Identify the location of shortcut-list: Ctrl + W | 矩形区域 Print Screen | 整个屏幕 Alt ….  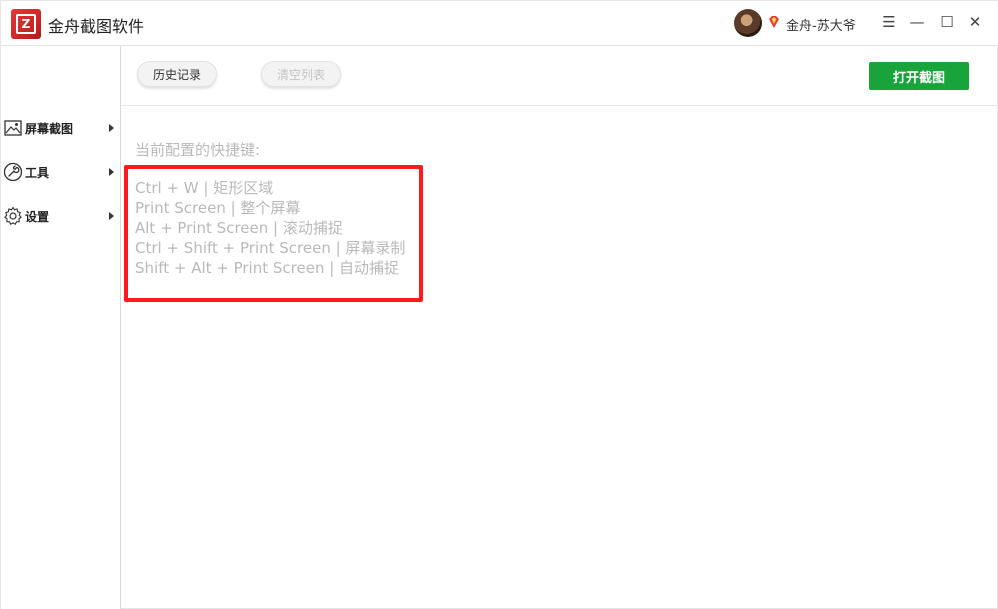
(270, 228).